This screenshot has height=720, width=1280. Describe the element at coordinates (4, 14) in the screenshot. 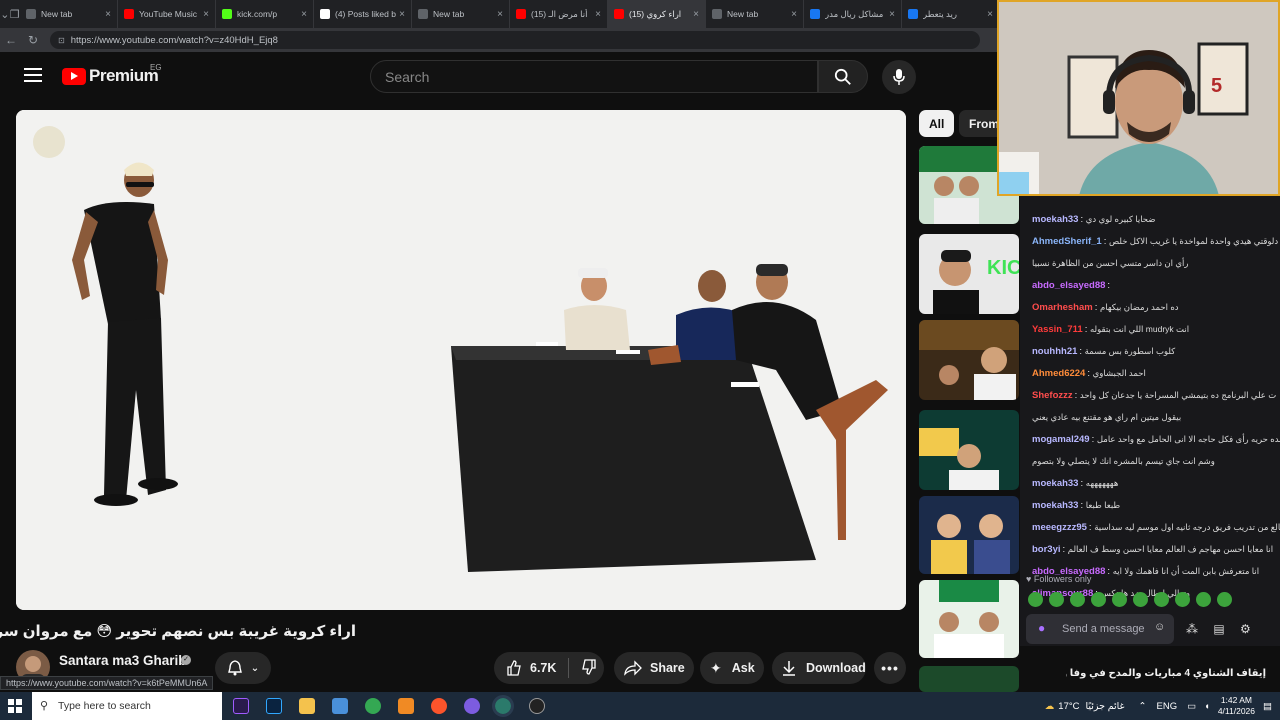

I see `tab-search-icon: ⌄` at that location.